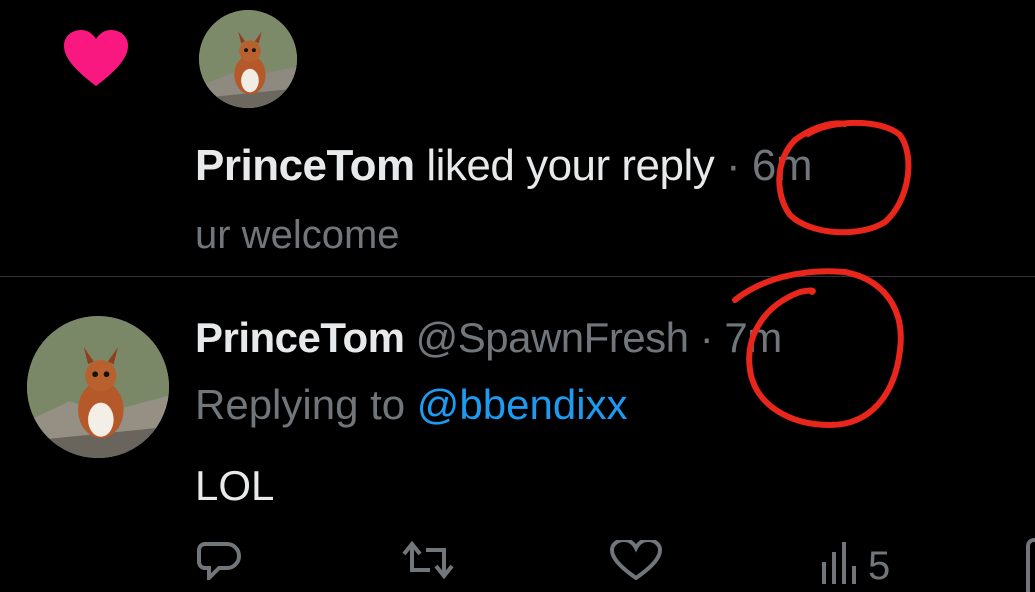 The image size is (1035, 592). I want to click on replying-to-line: Replying to @bbendixx, so click(411, 405).